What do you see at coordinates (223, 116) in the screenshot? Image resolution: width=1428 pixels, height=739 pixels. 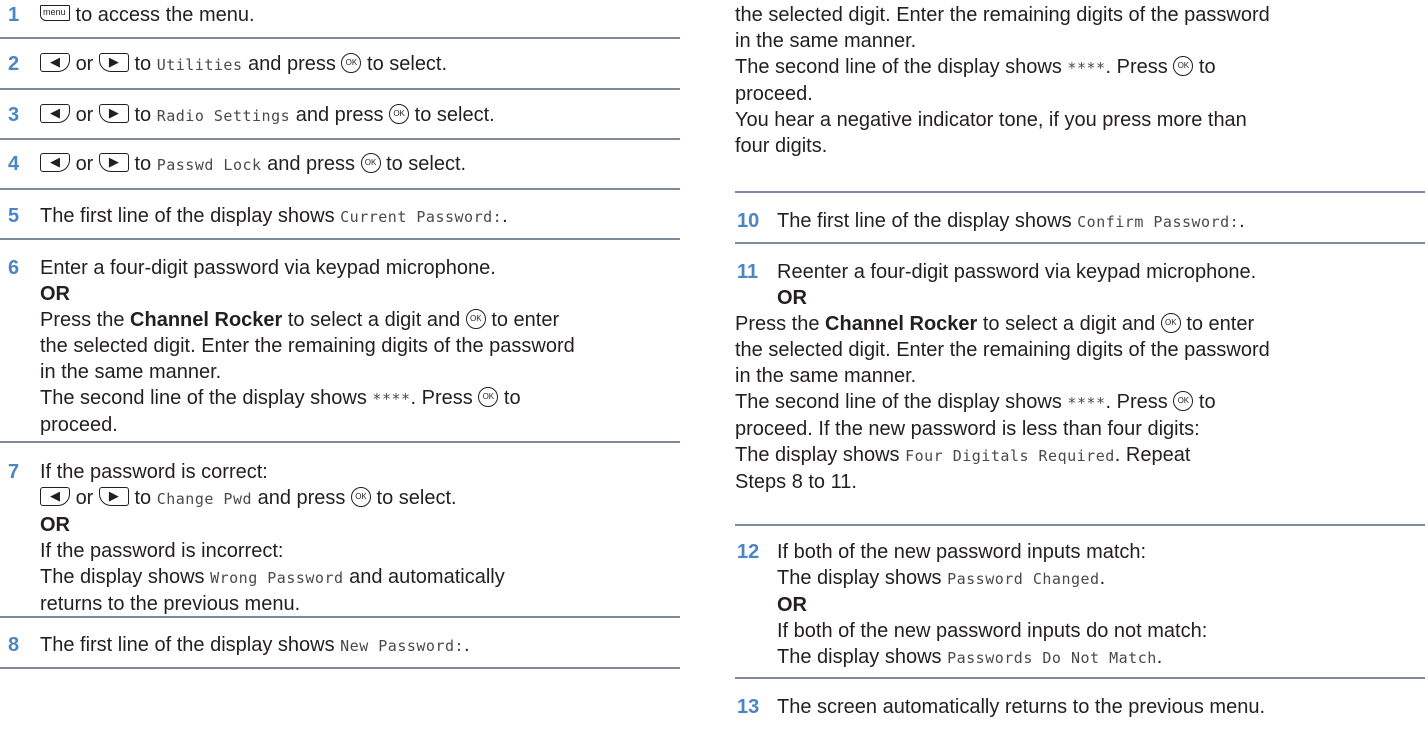 I see `display-text: Radio Settings` at bounding box center [223, 116].